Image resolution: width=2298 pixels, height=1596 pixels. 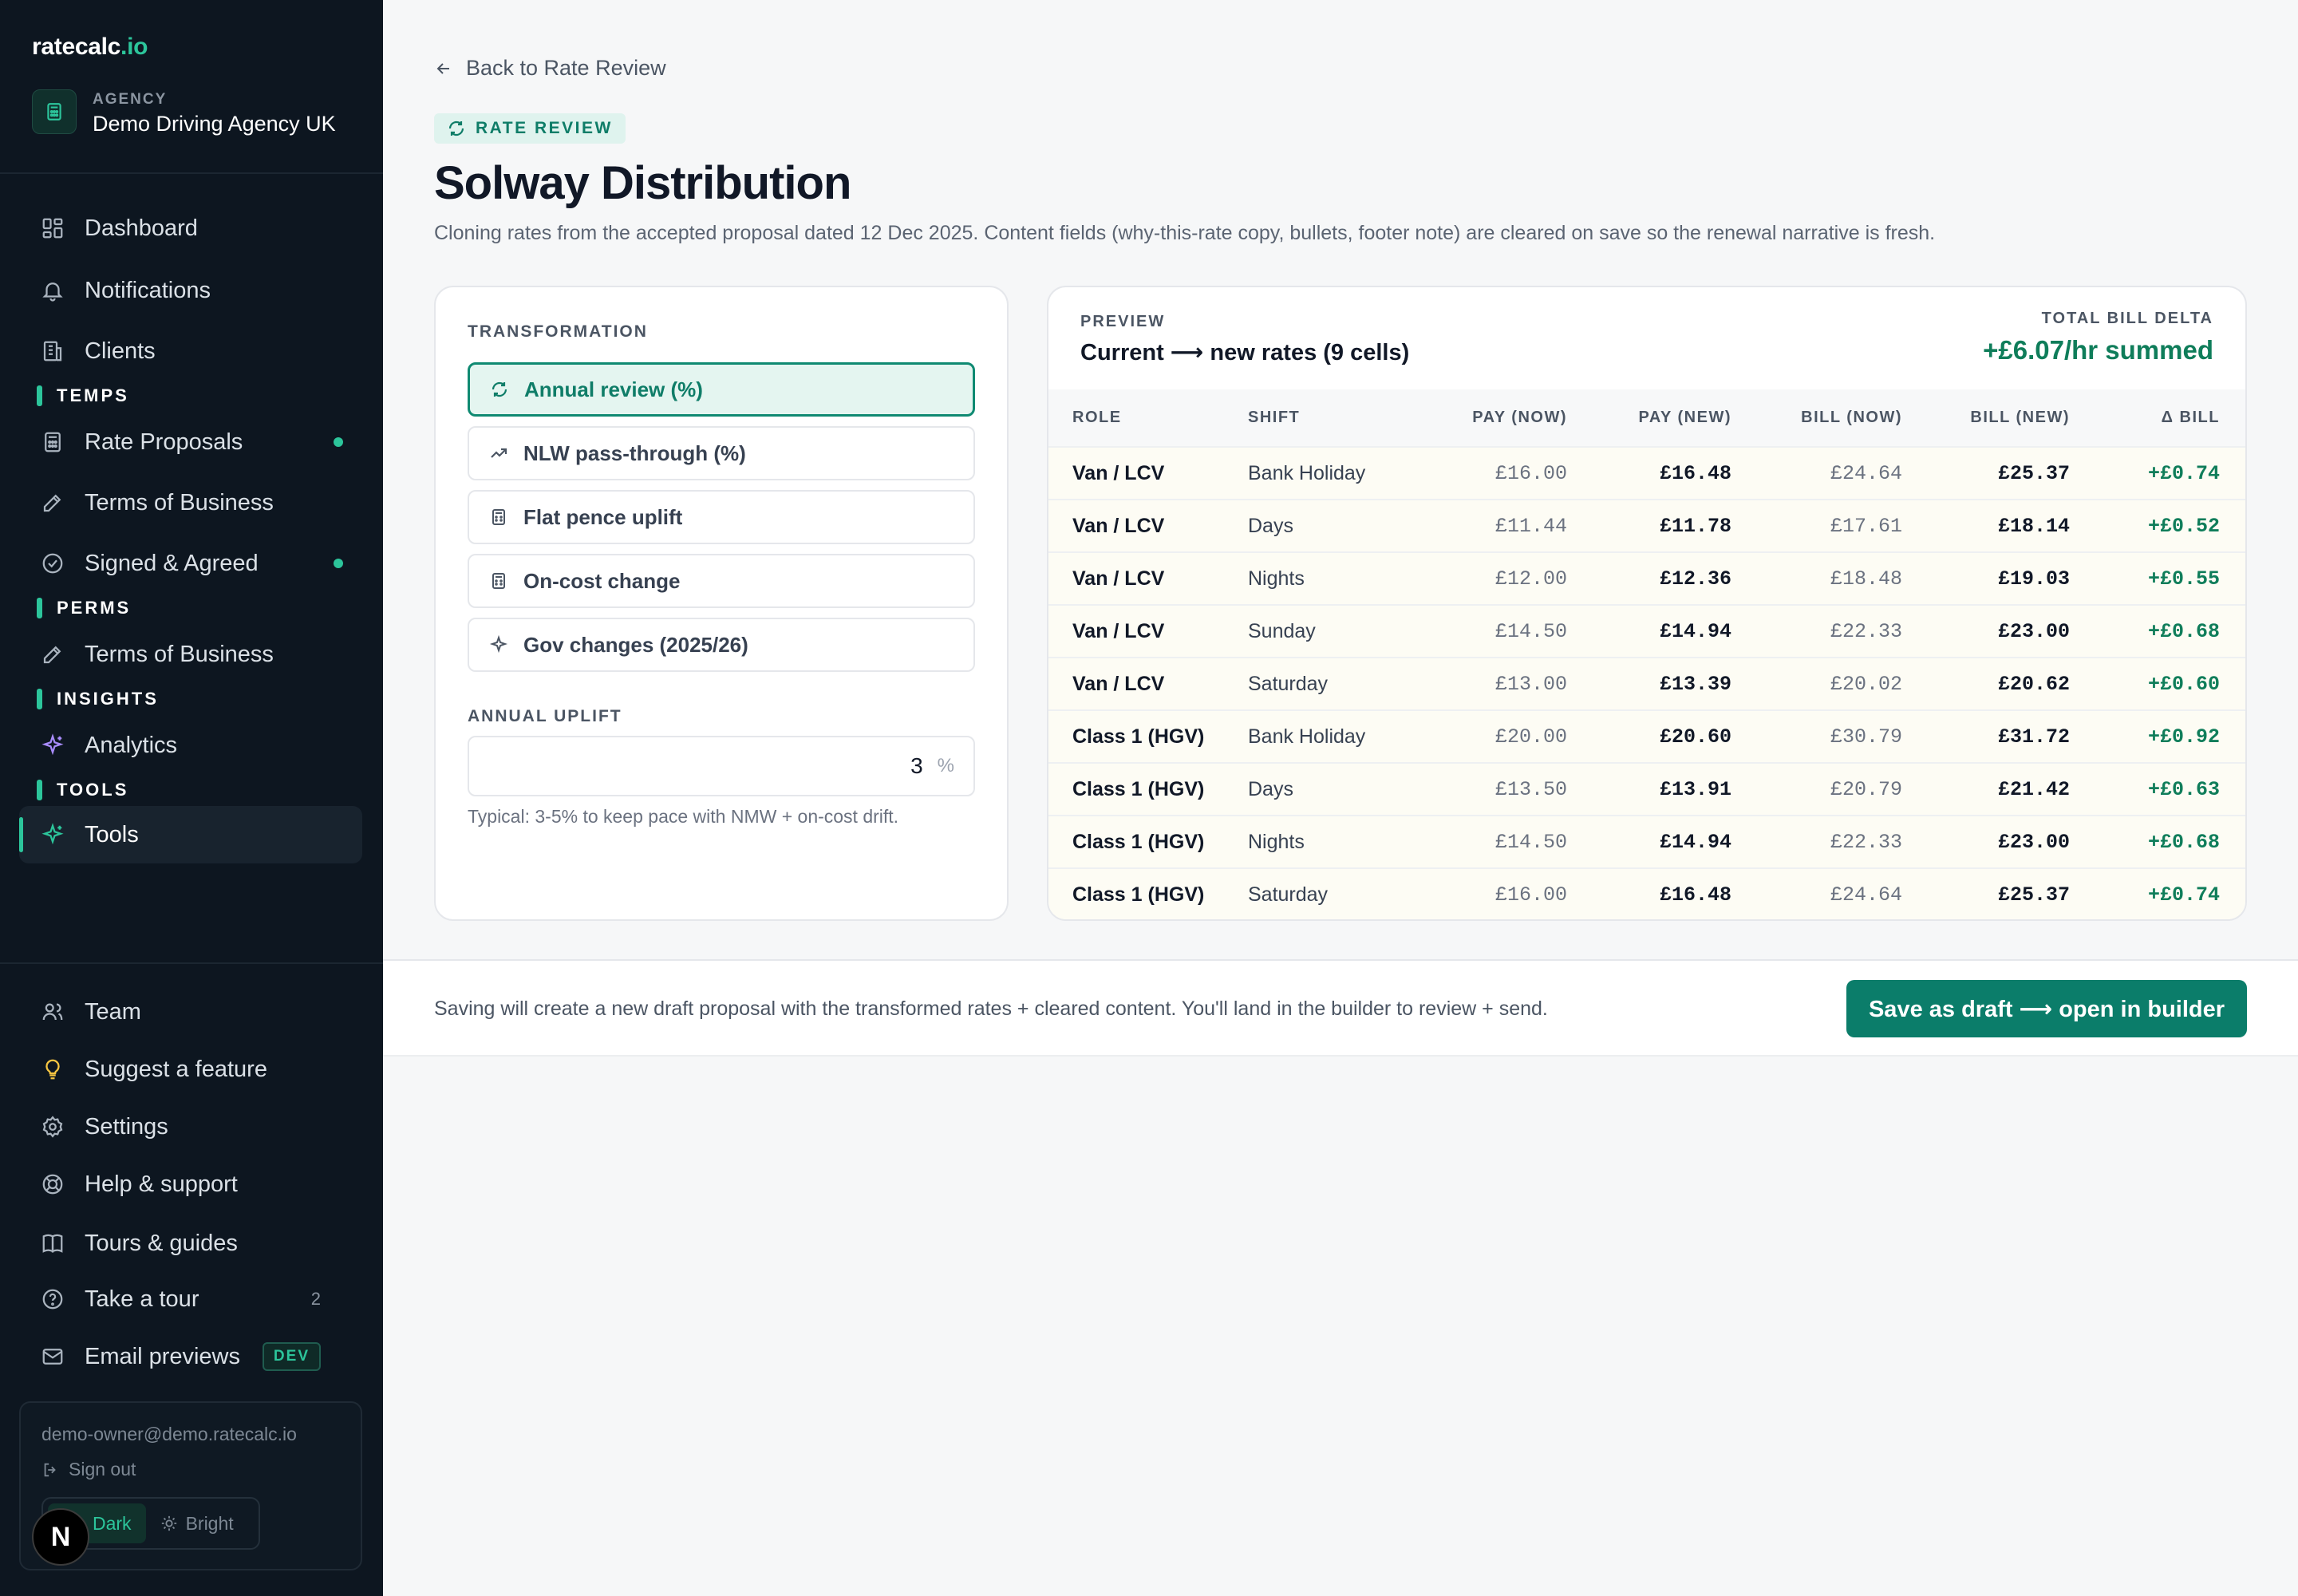 I want to click on tour-count: 2, so click(x=316, y=1299).